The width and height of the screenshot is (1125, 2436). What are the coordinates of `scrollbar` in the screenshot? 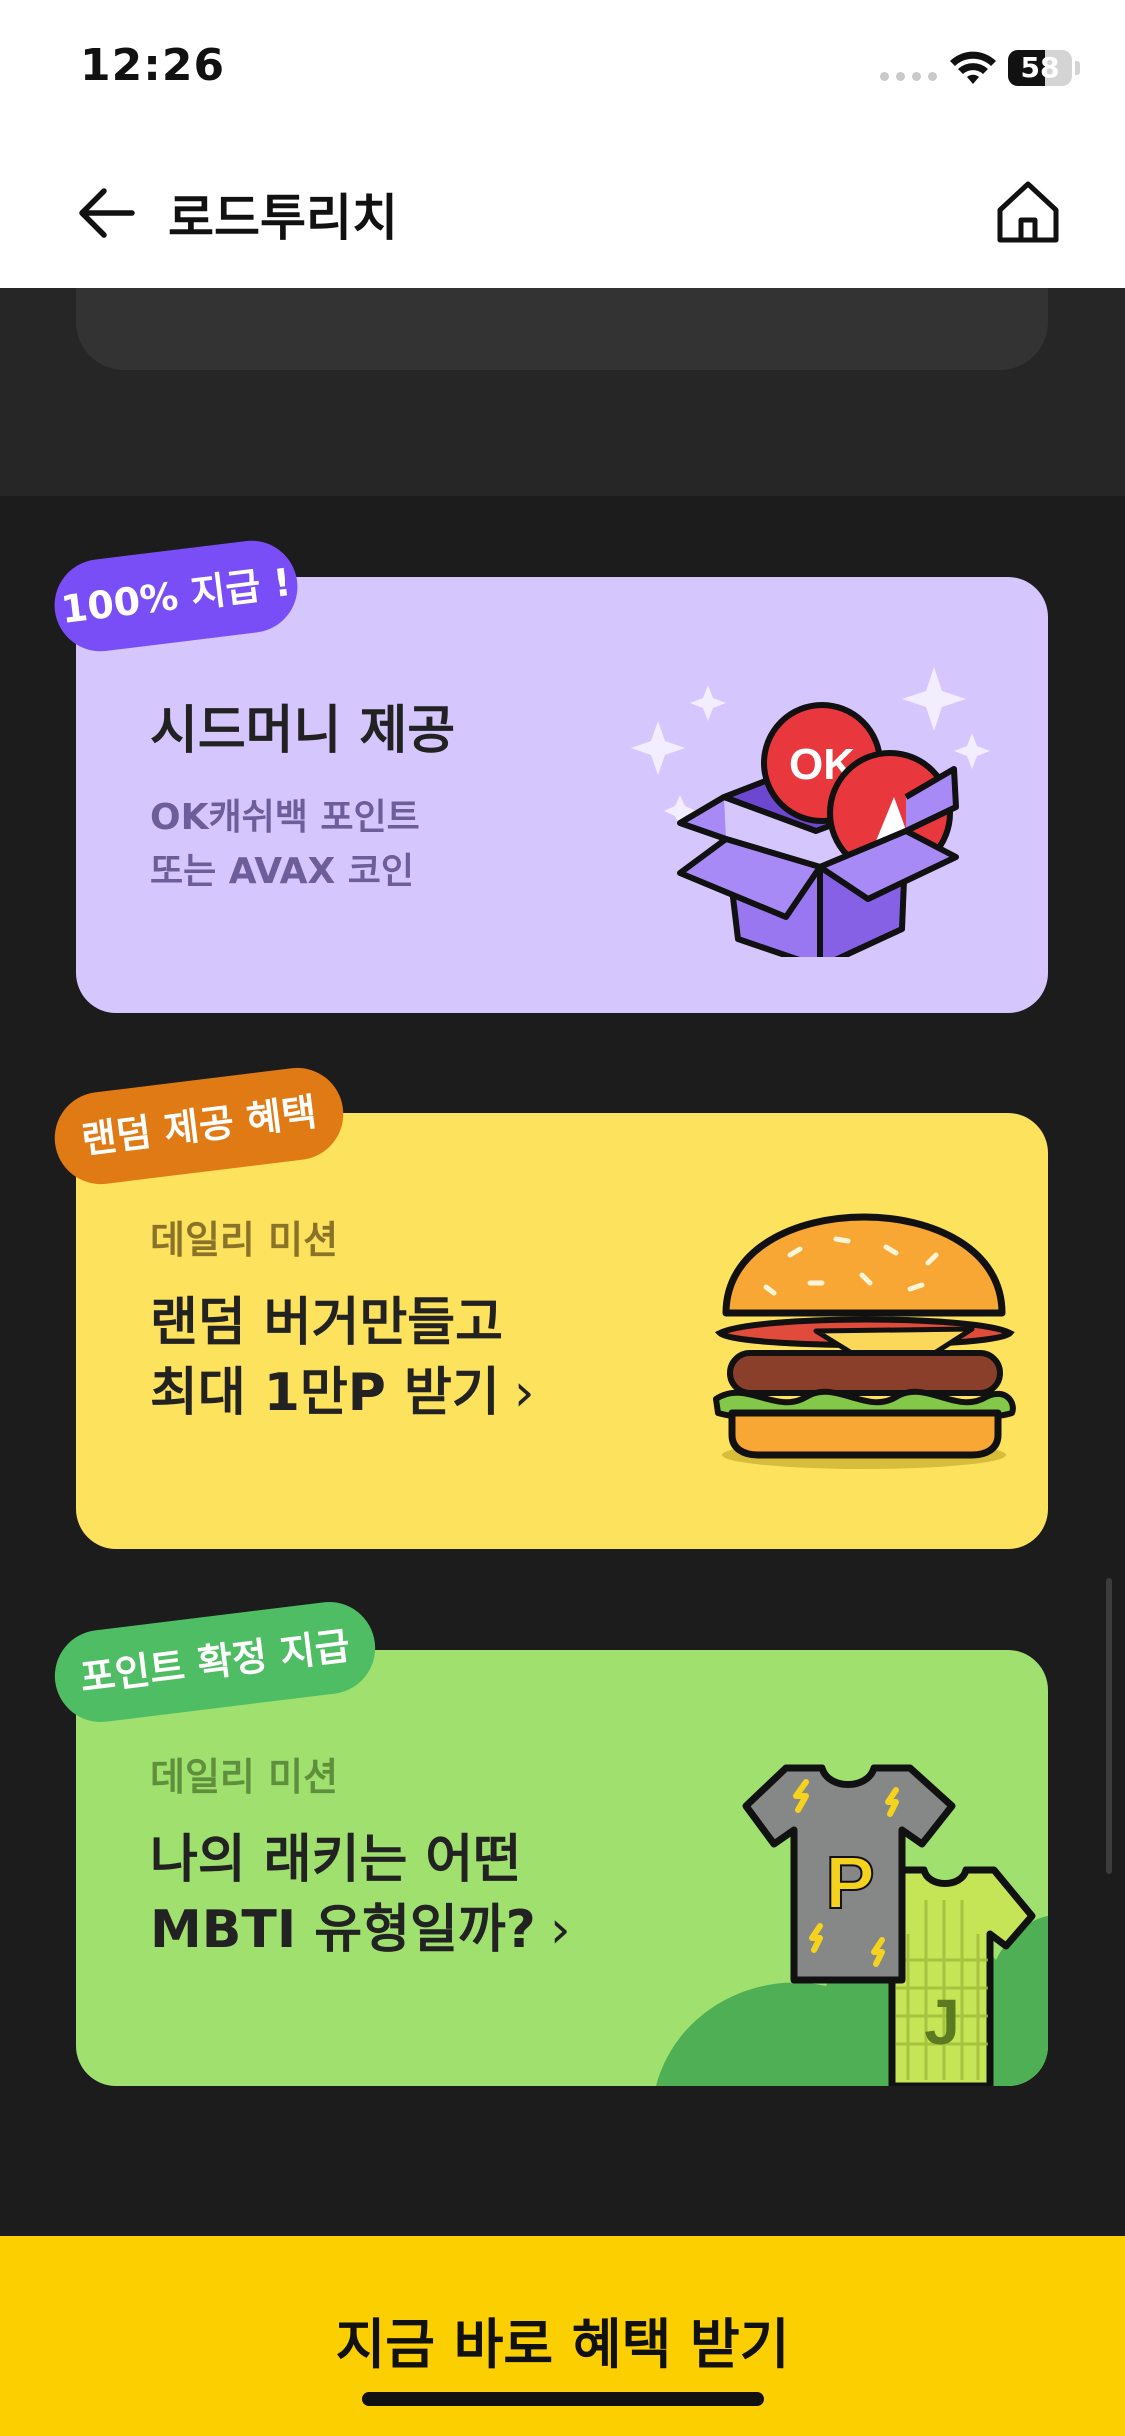 It's located at (1109, 1726).